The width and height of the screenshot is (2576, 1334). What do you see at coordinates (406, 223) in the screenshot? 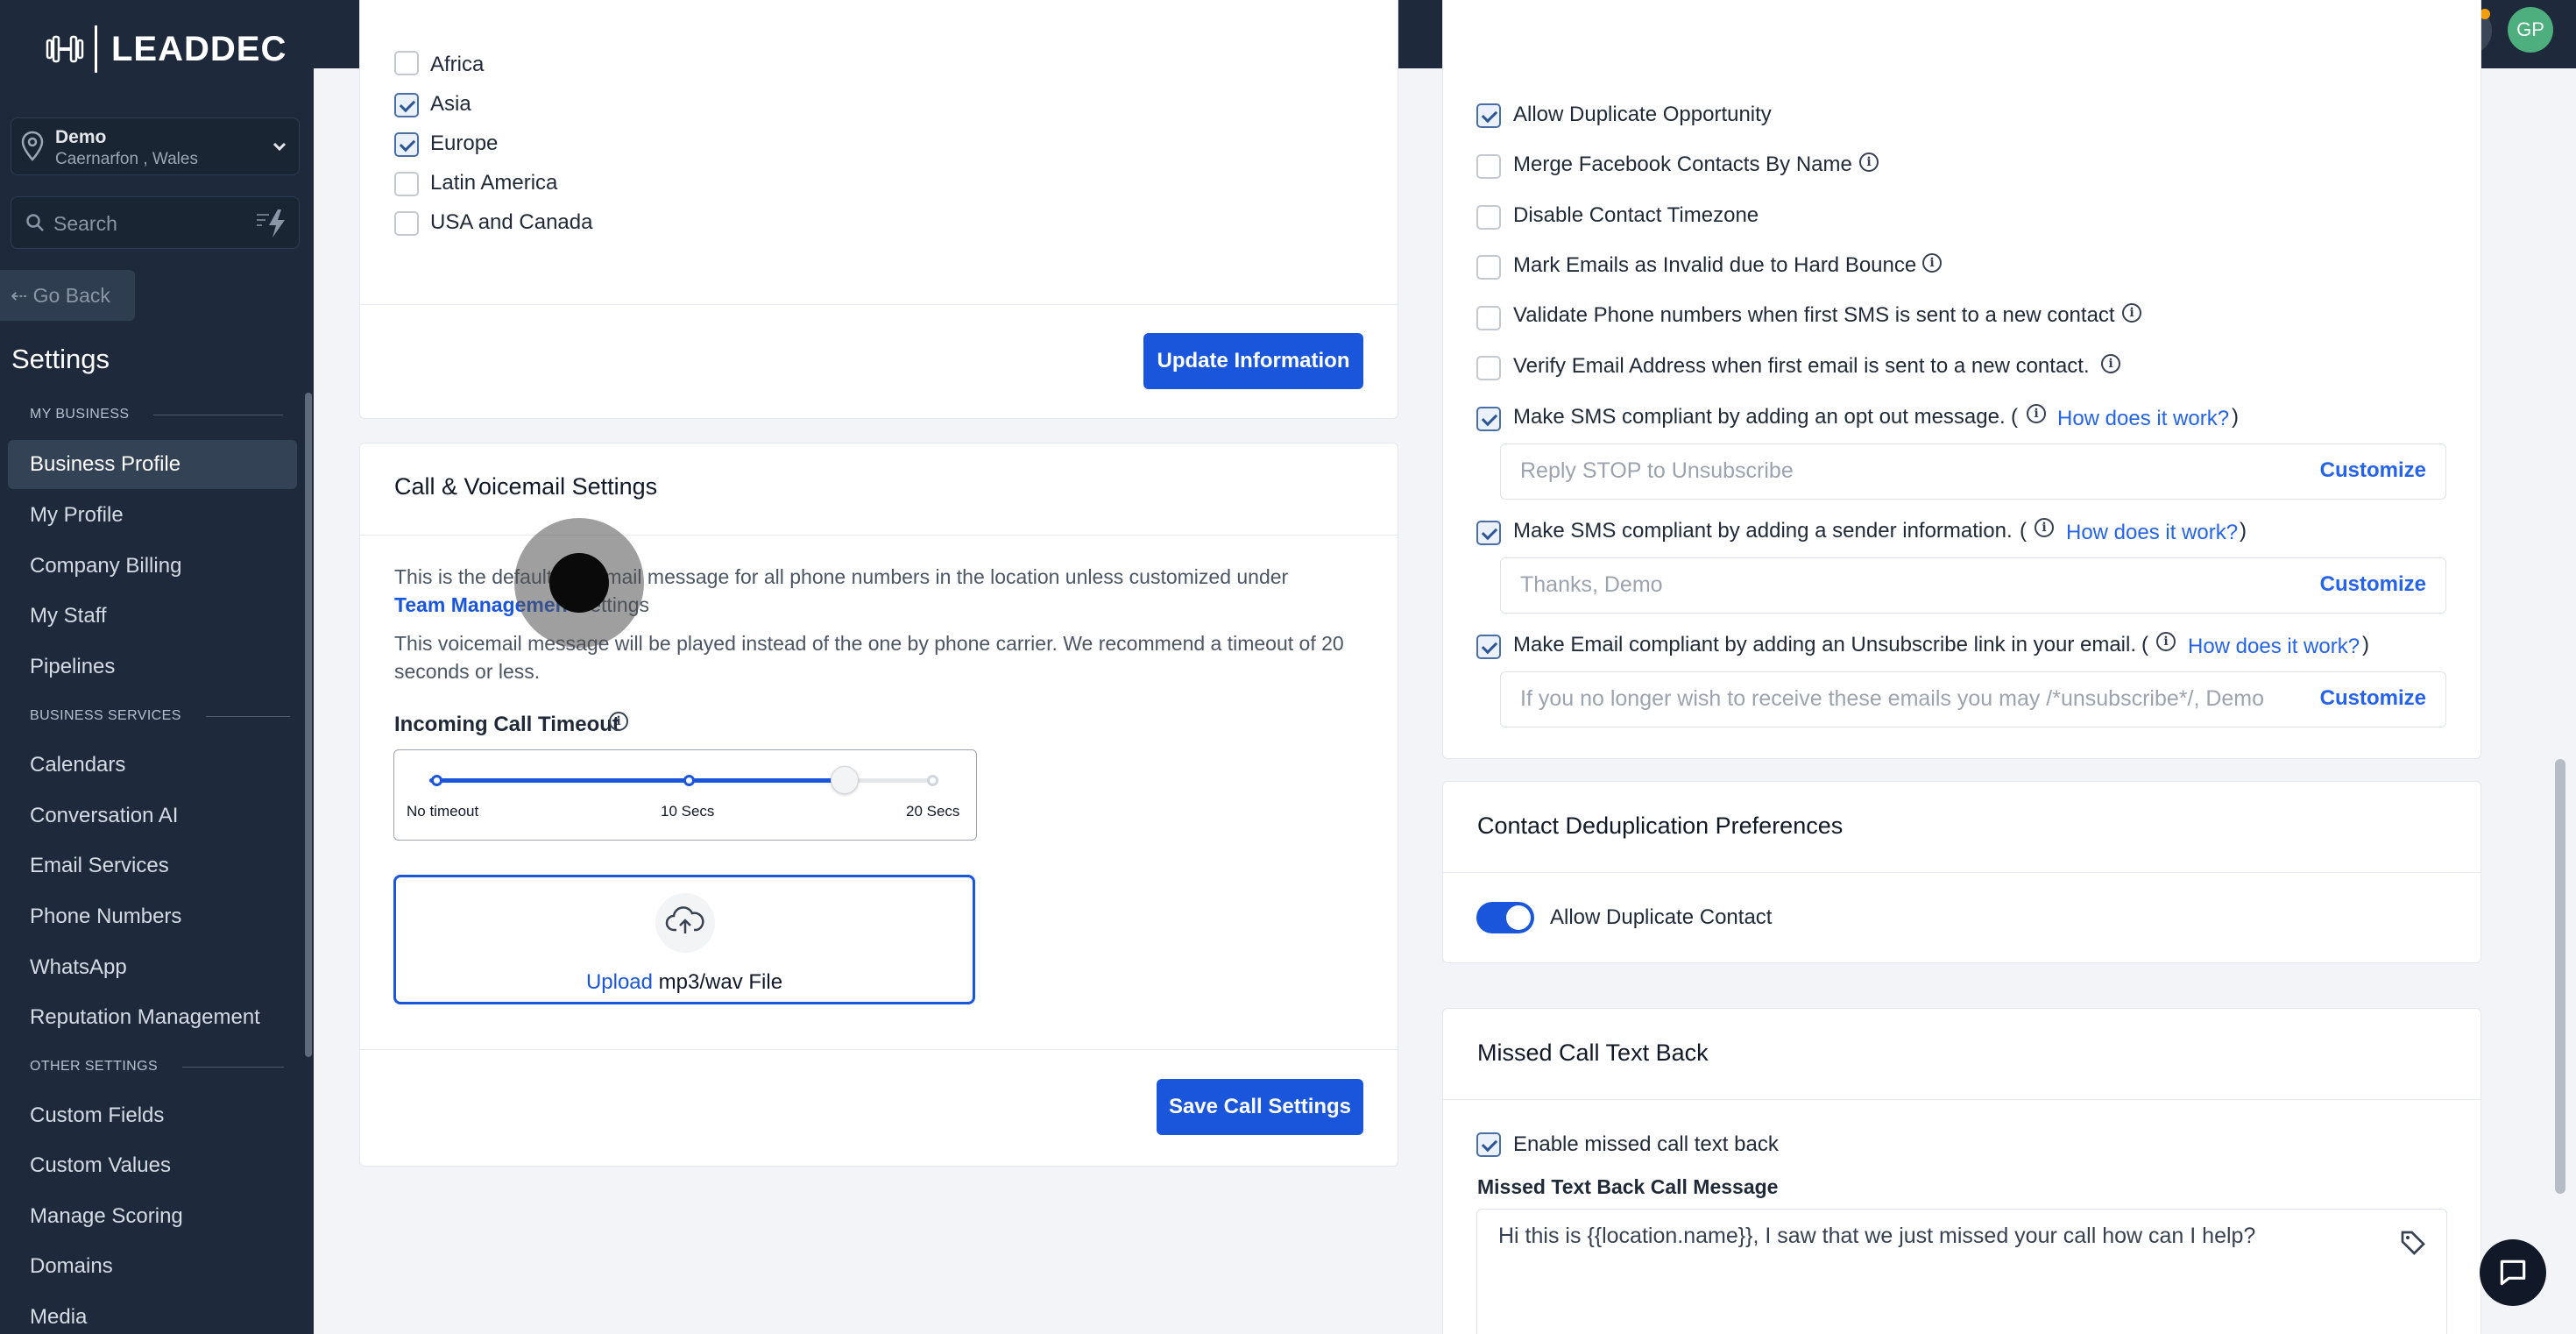
I see `checkbox-usa-canada` at bounding box center [406, 223].